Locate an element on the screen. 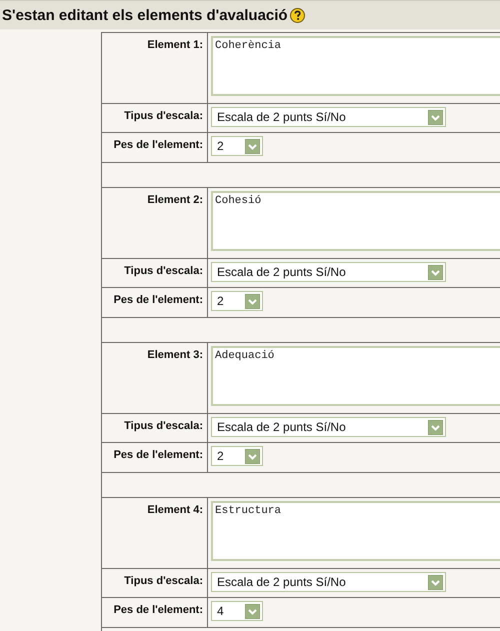 The height and width of the screenshot is (631, 500). weight-select: 4 is located at coordinates (237, 611).